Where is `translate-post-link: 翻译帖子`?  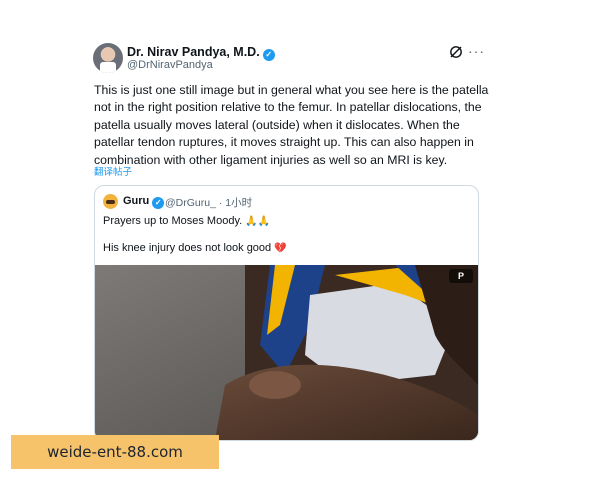 translate-post-link: 翻译帖子 is located at coordinates (113, 171).